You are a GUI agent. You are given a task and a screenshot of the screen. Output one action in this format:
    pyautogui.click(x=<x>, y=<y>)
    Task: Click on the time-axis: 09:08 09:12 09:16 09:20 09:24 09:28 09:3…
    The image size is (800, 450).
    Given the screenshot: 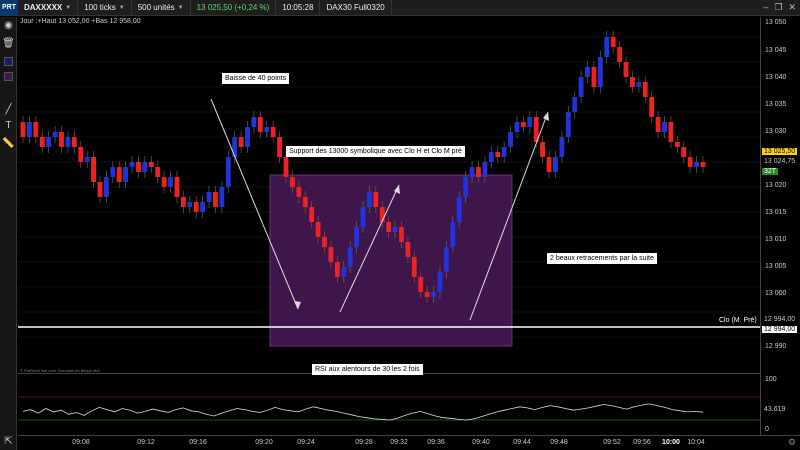 What is the action you would take?
    pyautogui.click(x=409, y=442)
    